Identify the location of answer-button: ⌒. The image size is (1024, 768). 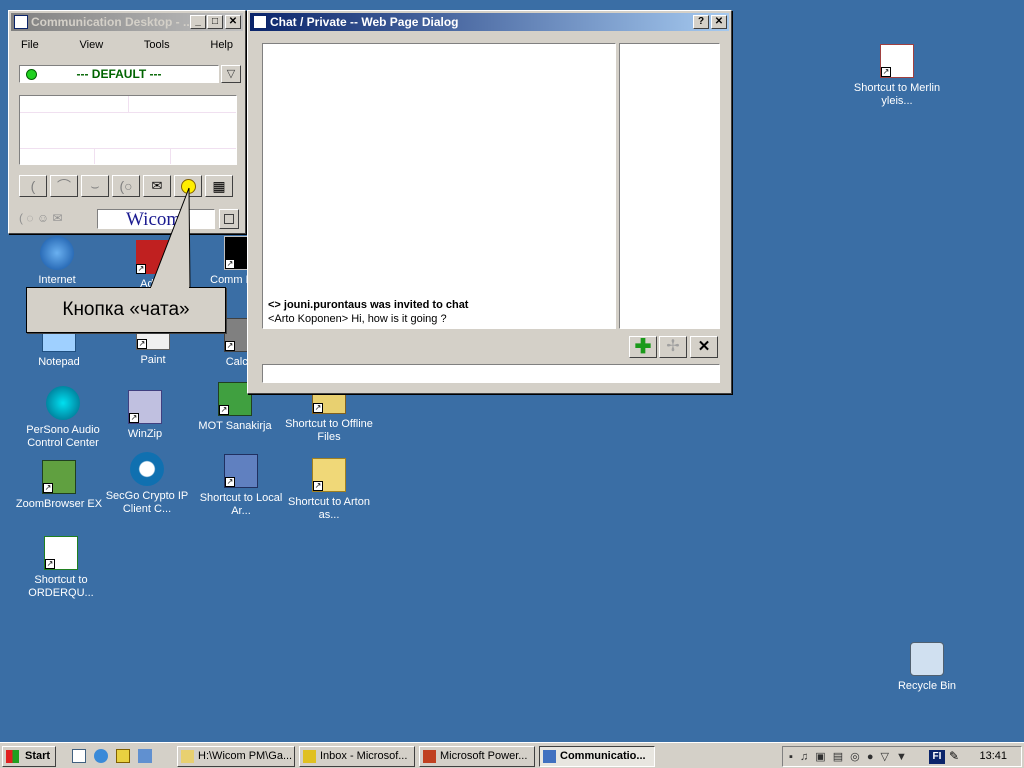
(64, 186).